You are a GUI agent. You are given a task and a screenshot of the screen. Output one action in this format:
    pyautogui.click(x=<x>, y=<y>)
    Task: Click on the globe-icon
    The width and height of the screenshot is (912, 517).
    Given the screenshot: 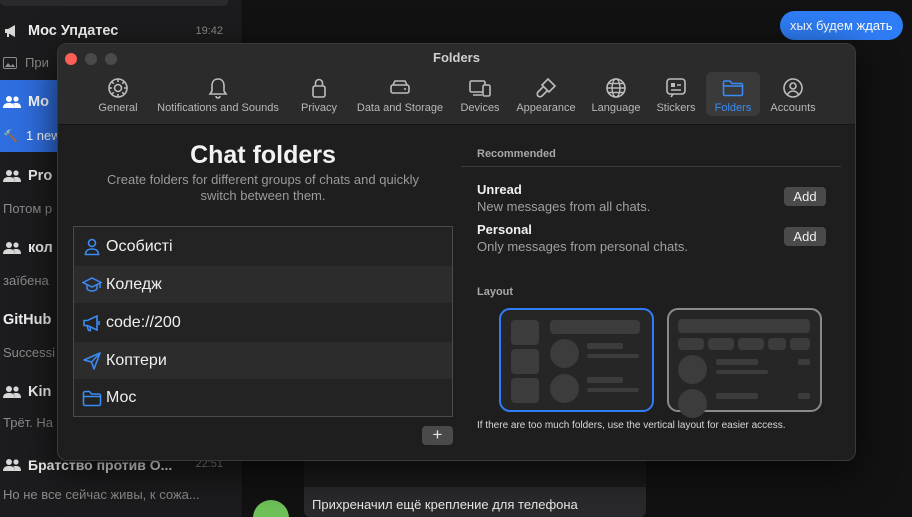 What is the action you would take?
    pyautogui.click(x=616, y=88)
    